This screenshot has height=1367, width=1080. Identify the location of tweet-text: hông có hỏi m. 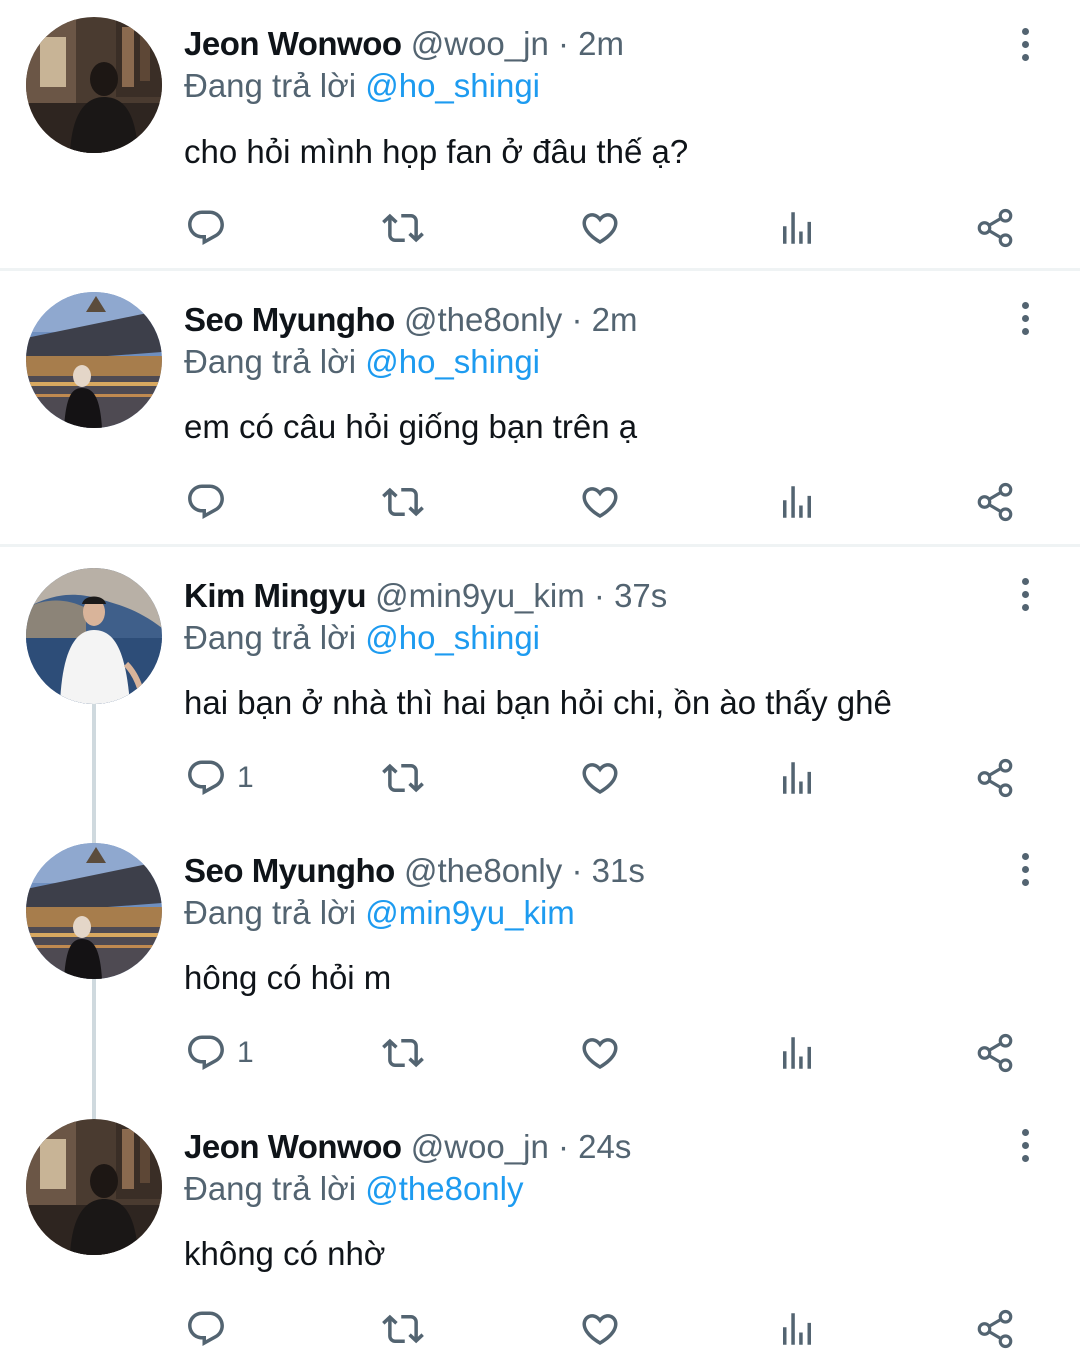
(288, 977).